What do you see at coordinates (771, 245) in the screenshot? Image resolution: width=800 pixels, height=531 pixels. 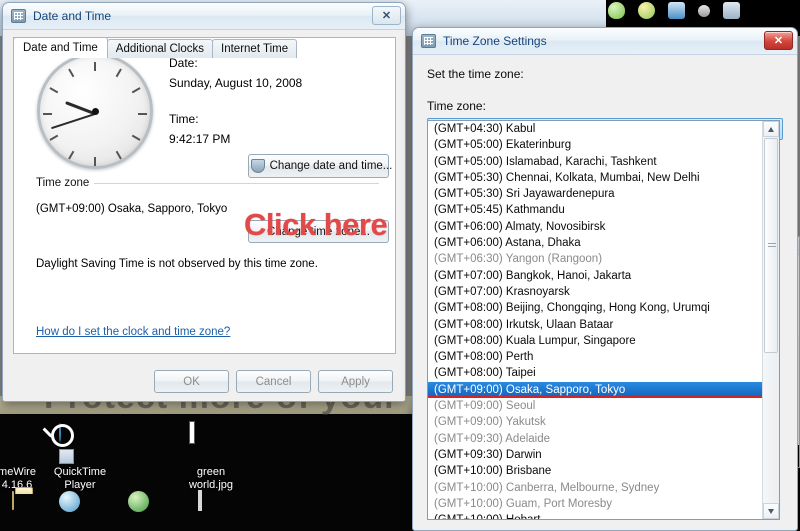 I see `scrollbar-thumb` at bounding box center [771, 245].